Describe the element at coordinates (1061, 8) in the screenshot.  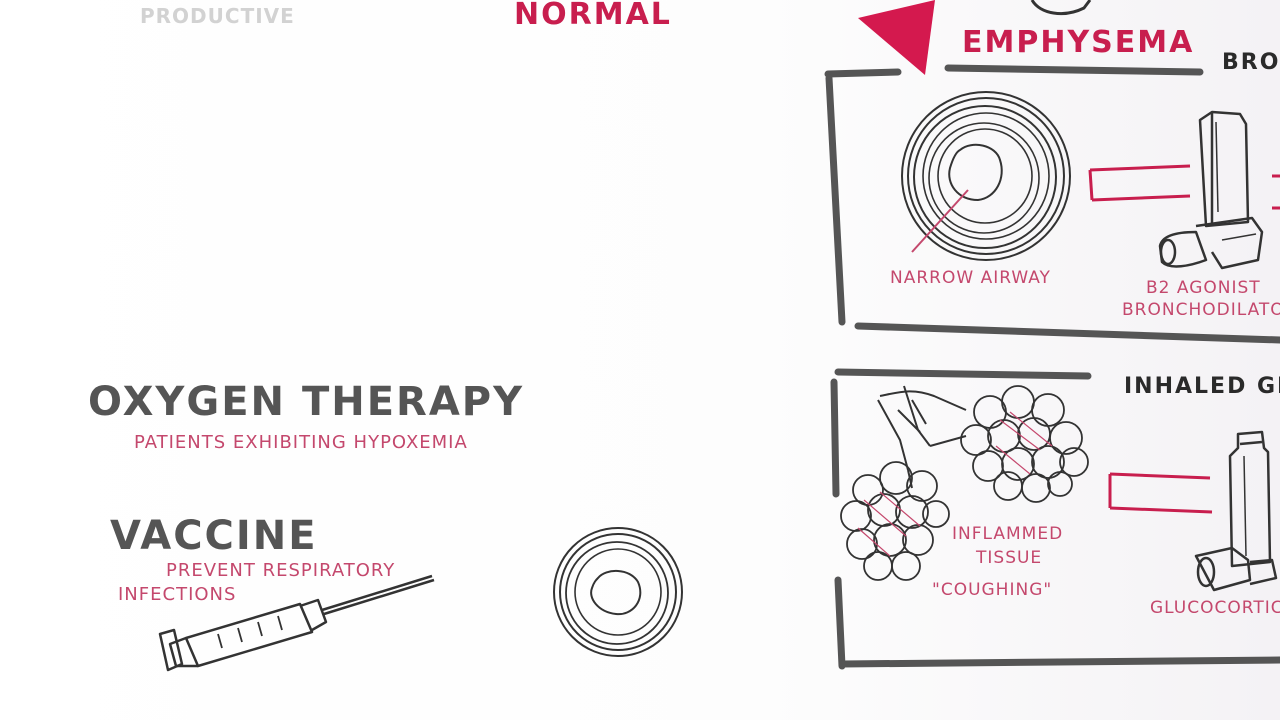
I see `lung-outline-partial-icon` at that location.